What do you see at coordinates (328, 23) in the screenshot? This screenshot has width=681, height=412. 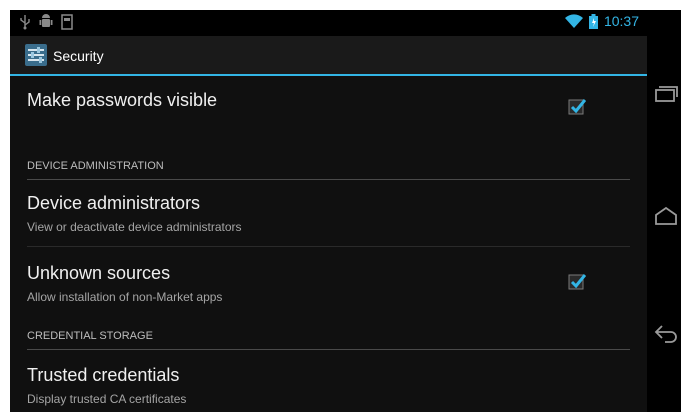 I see `status-bar: 10:37` at bounding box center [328, 23].